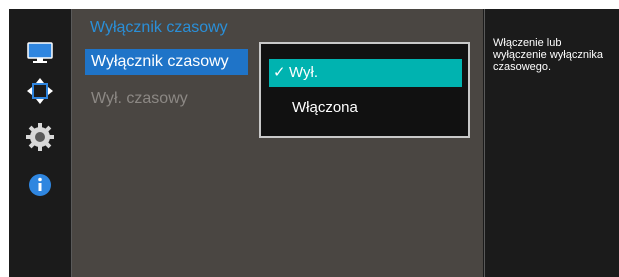 Image resolution: width=619 pixels, height=277 pixels. What do you see at coordinates (365, 108) in the screenshot?
I see `option-on: Włączona` at bounding box center [365, 108].